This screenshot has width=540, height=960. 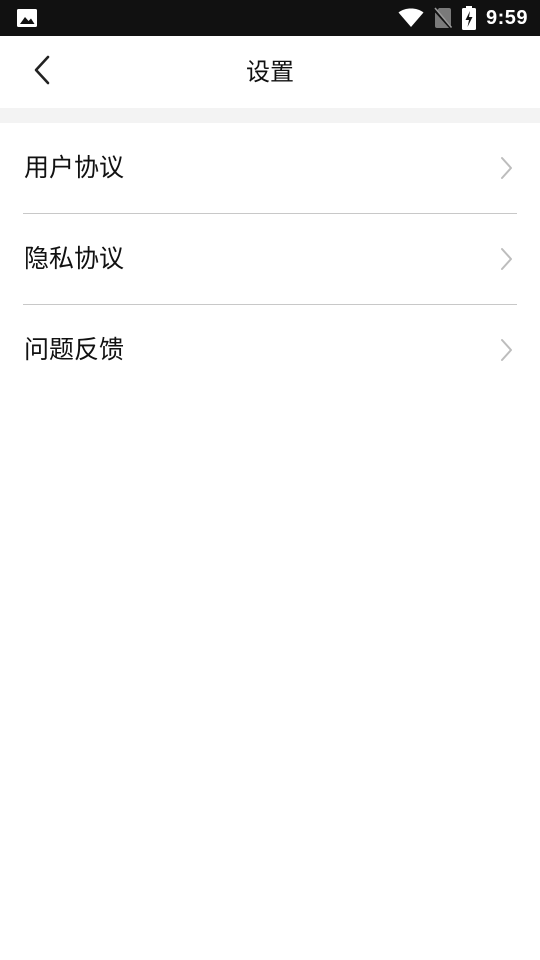 I want to click on wifi-icon, so click(x=411, y=18).